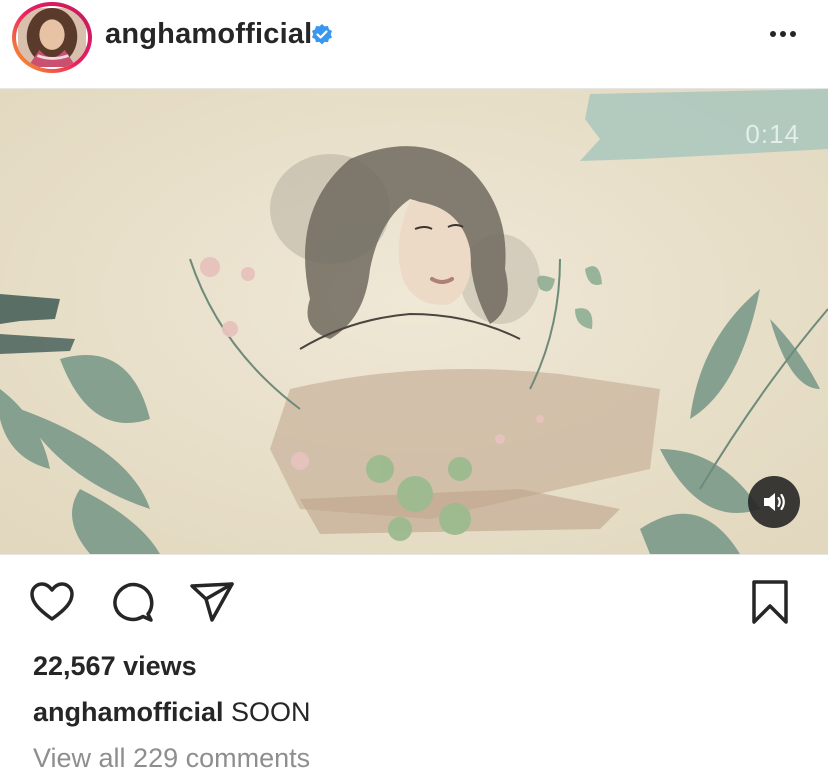 Image resolution: width=828 pixels, height=774 pixels. What do you see at coordinates (212, 602) in the screenshot?
I see `paper-plane-icon` at bounding box center [212, 602].